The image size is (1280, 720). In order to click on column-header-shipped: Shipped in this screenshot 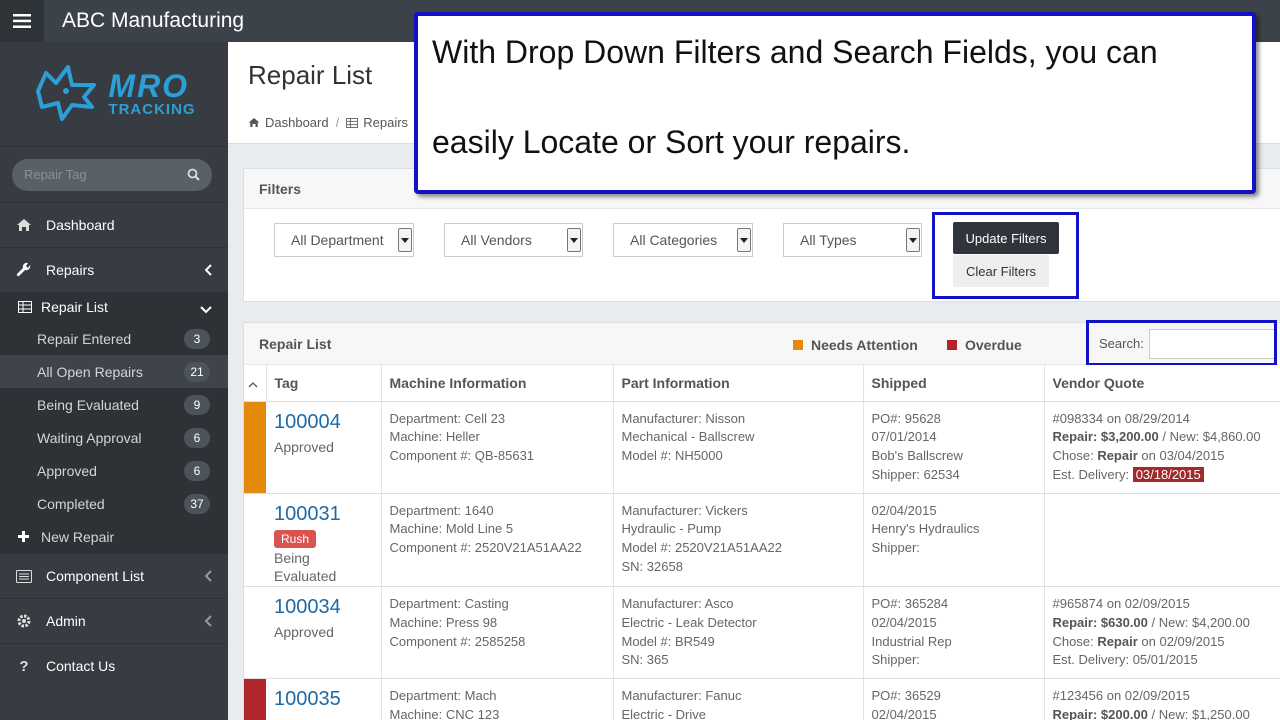, I will do `click(954, 383)`.